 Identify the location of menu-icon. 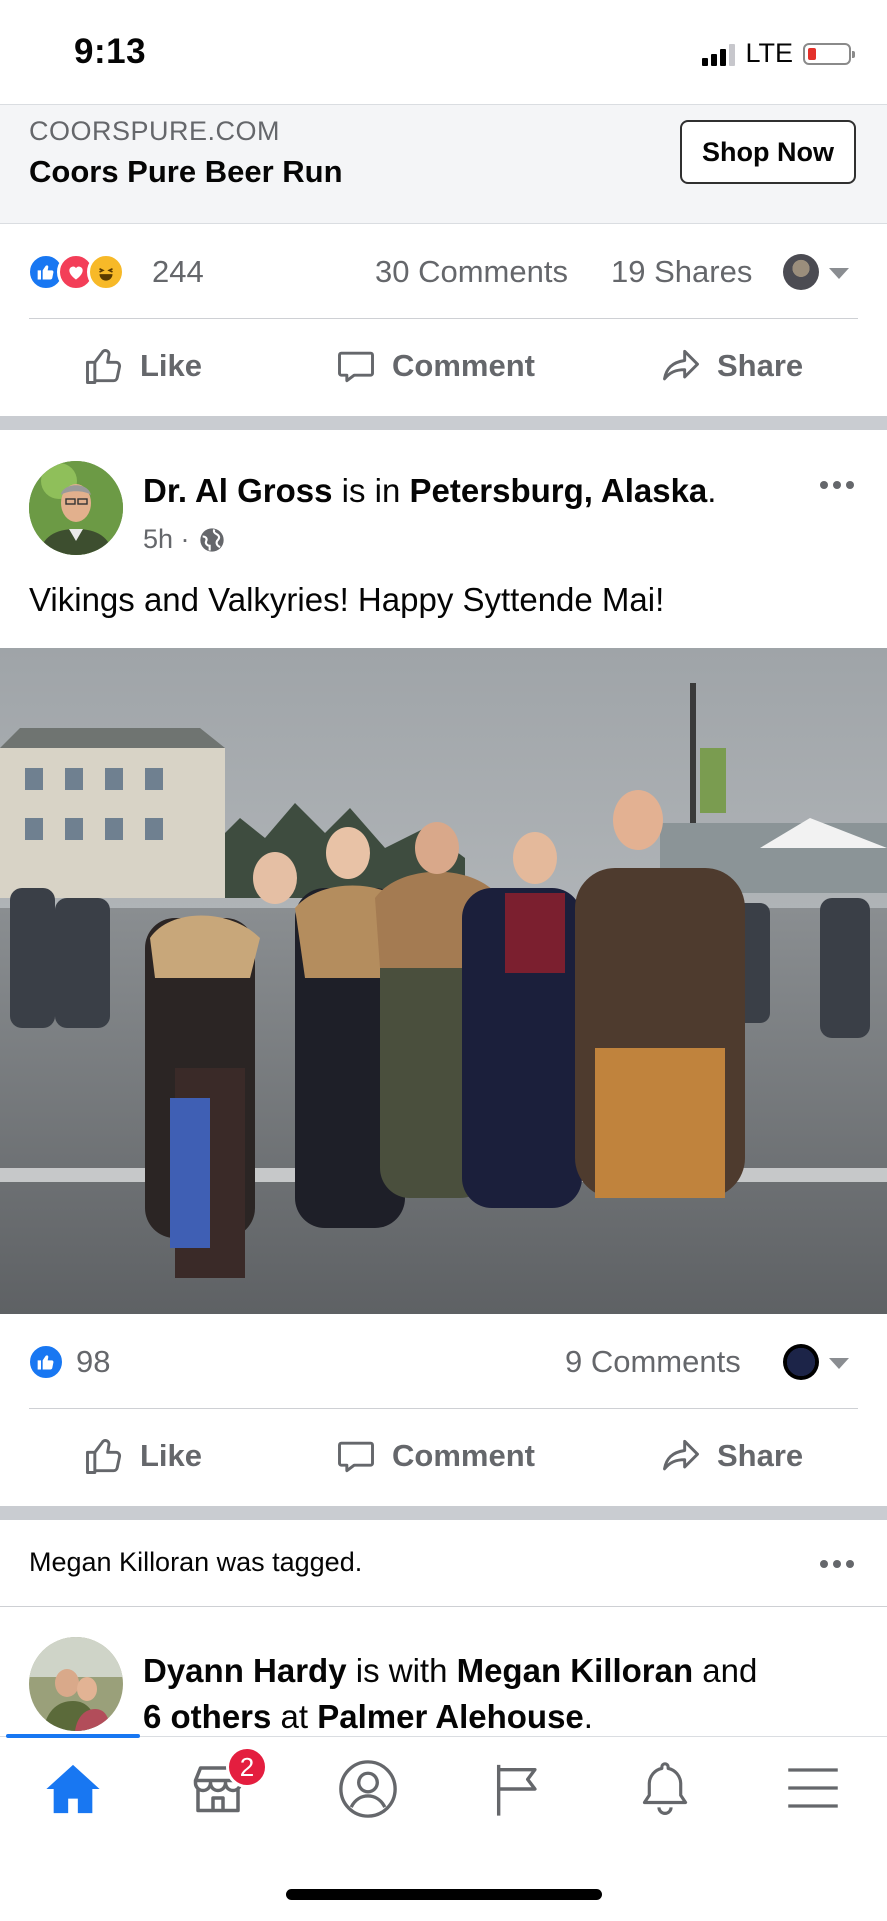
(813, 1788).